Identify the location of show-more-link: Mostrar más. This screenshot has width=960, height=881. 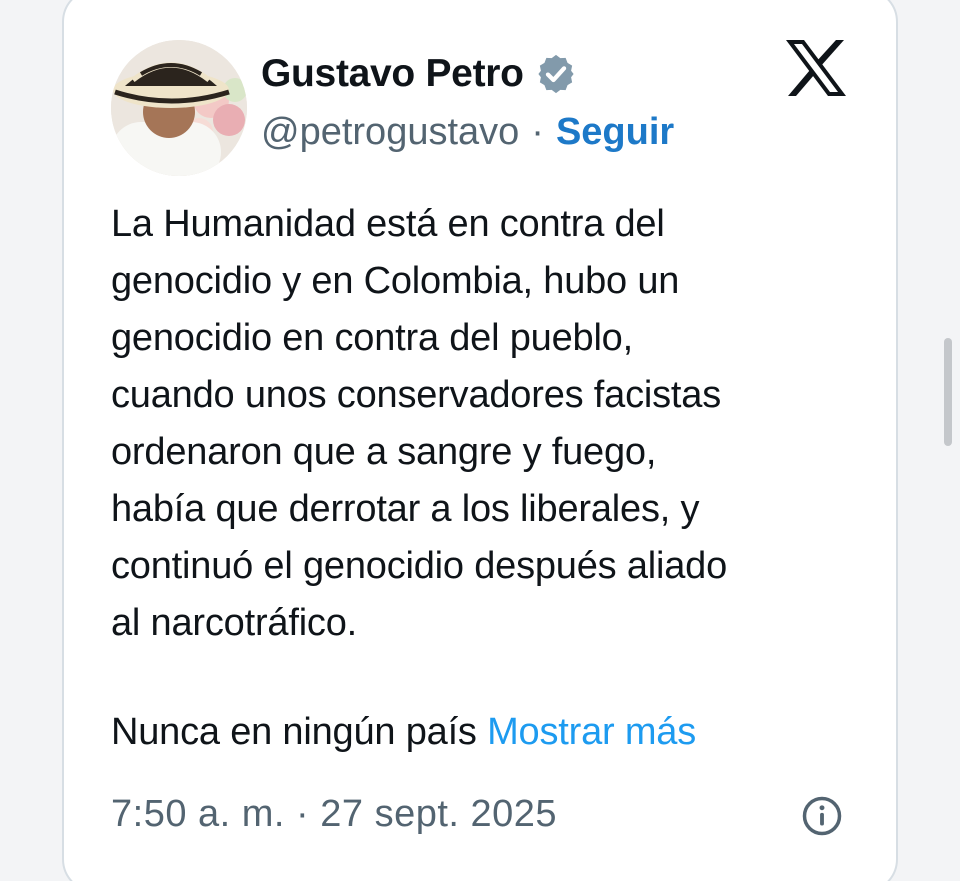
(591, 732).